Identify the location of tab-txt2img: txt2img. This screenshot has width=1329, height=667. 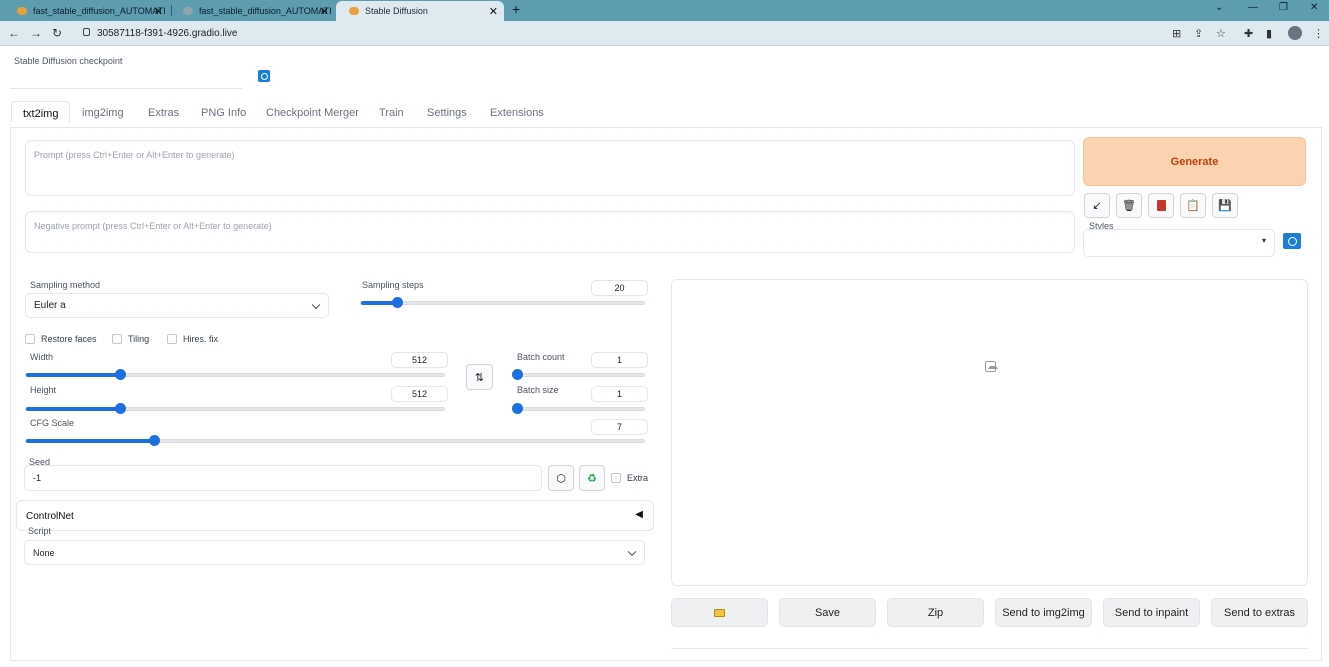
(41, 112).